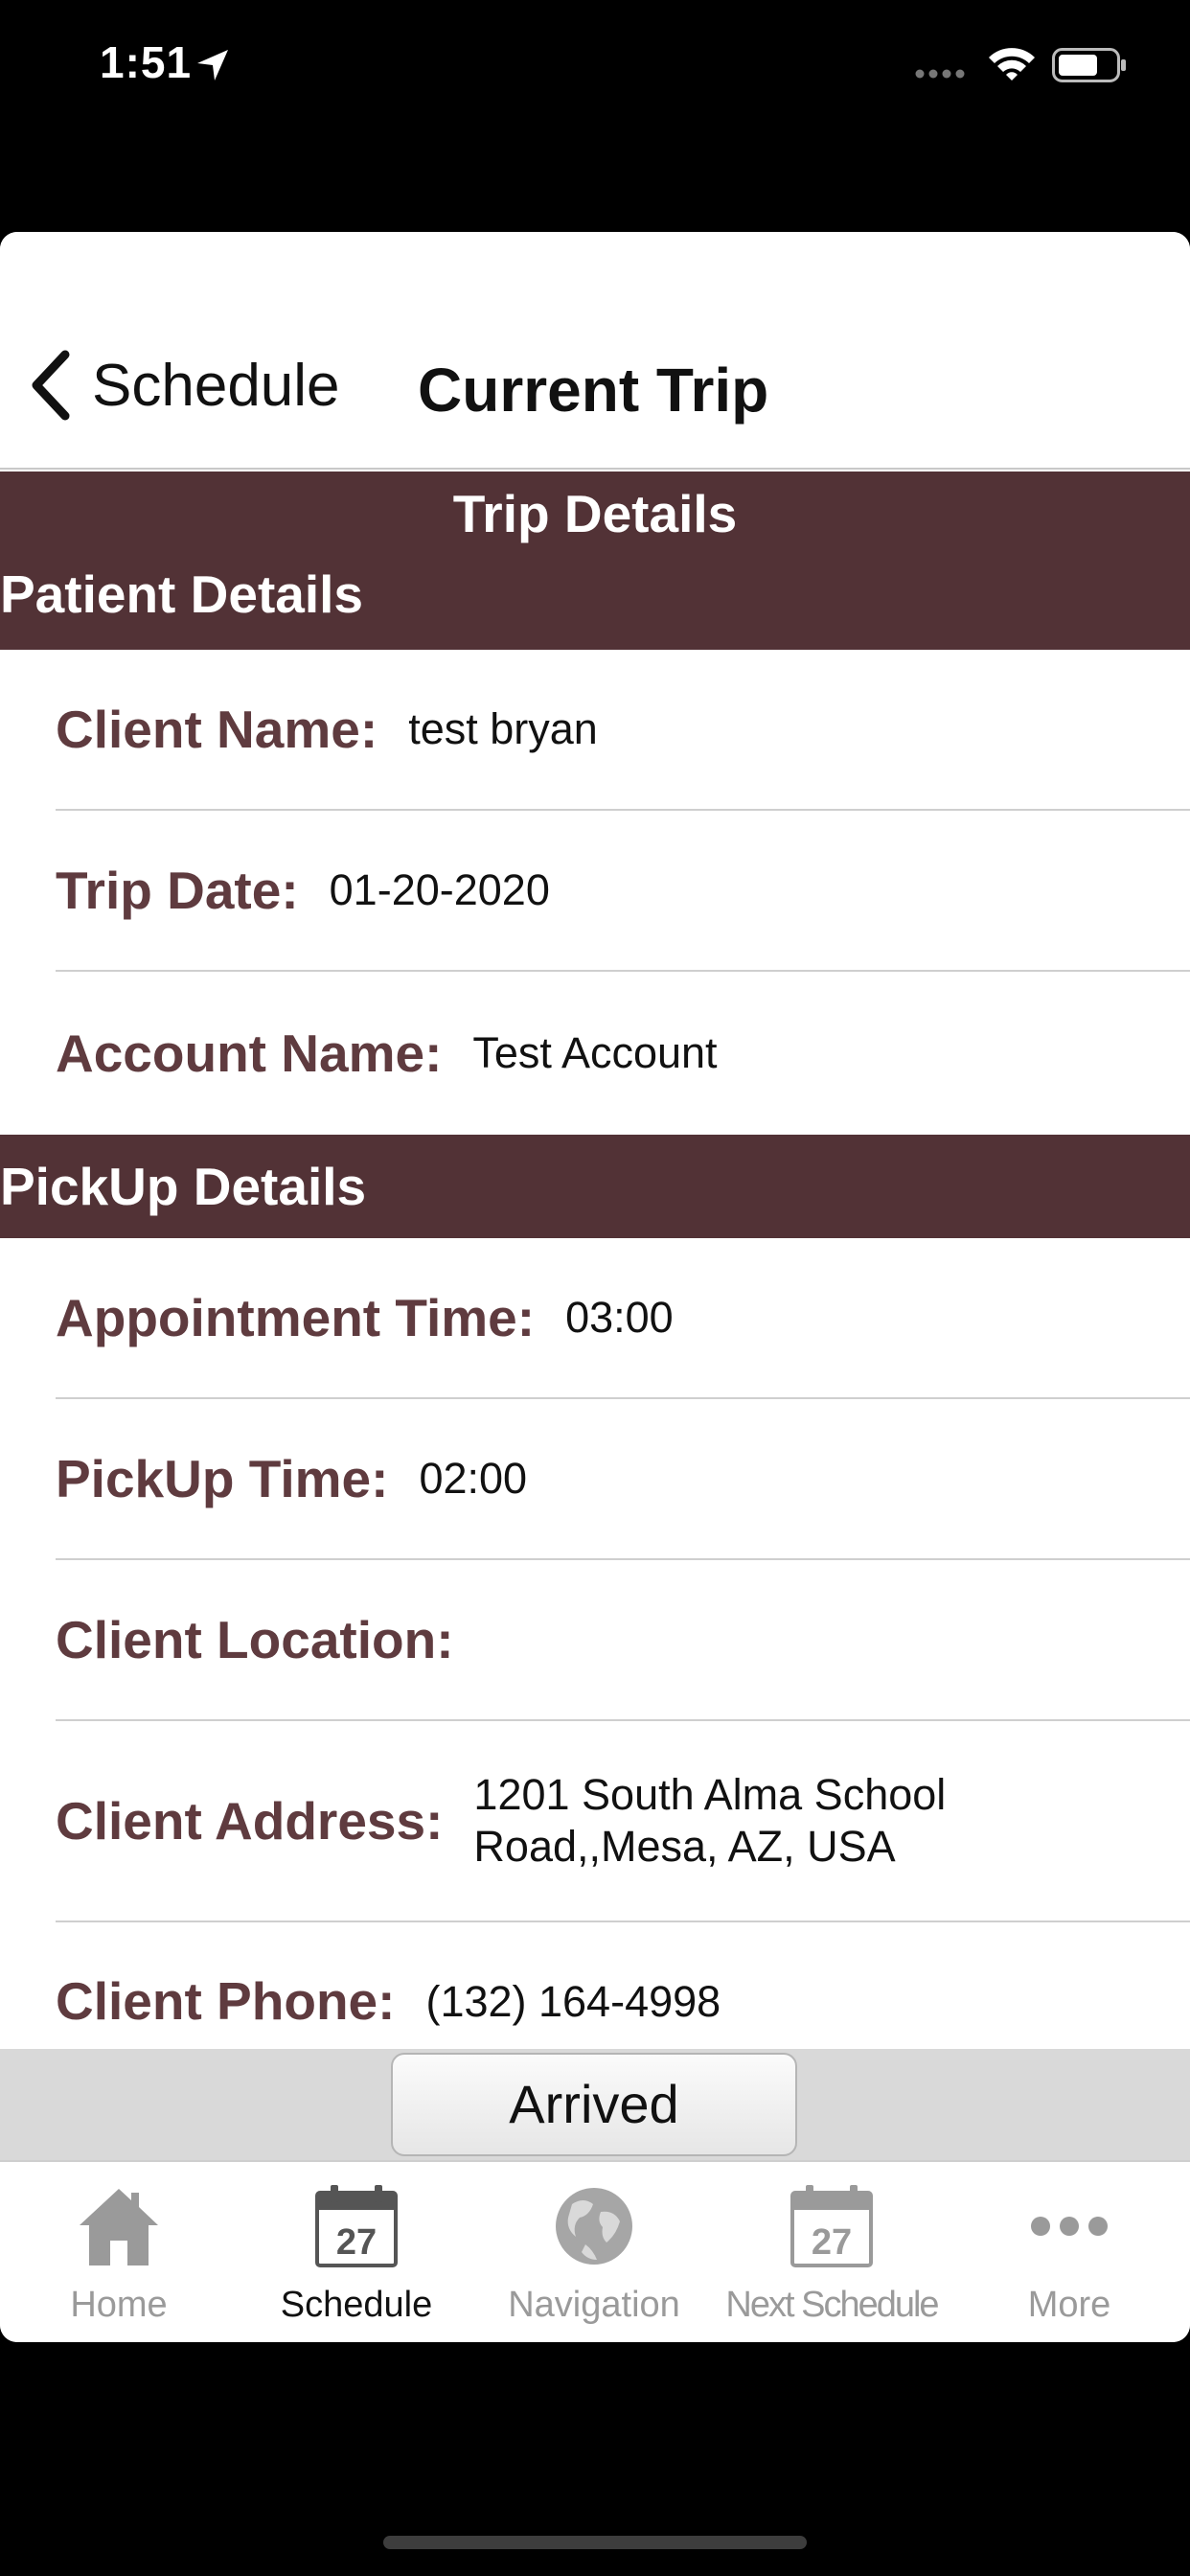  I want to click on tab-home: Home, so click(119, 2252).